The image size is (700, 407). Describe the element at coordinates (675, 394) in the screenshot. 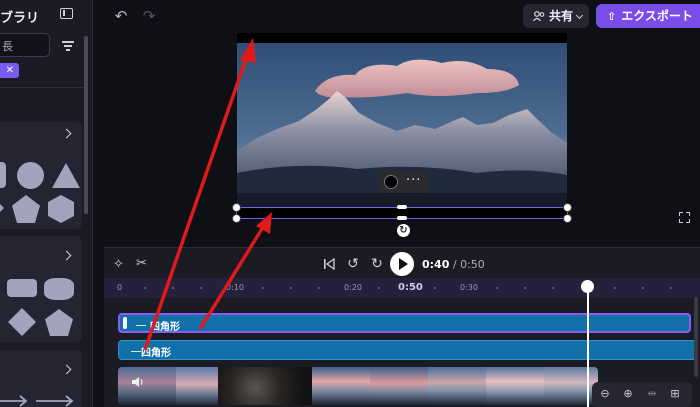

I see `expand-timeline-icon: ⊞` at that location.